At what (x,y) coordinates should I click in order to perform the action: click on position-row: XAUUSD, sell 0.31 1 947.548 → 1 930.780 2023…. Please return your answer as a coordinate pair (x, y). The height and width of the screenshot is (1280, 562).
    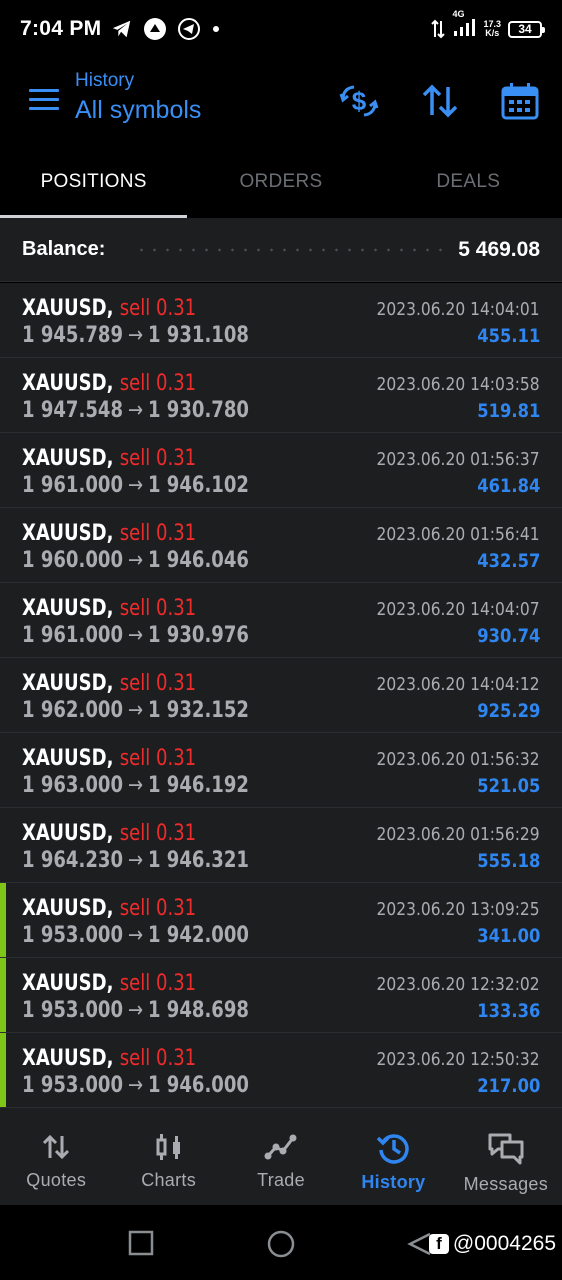
    Looking at the image, I should click on (281, 395).